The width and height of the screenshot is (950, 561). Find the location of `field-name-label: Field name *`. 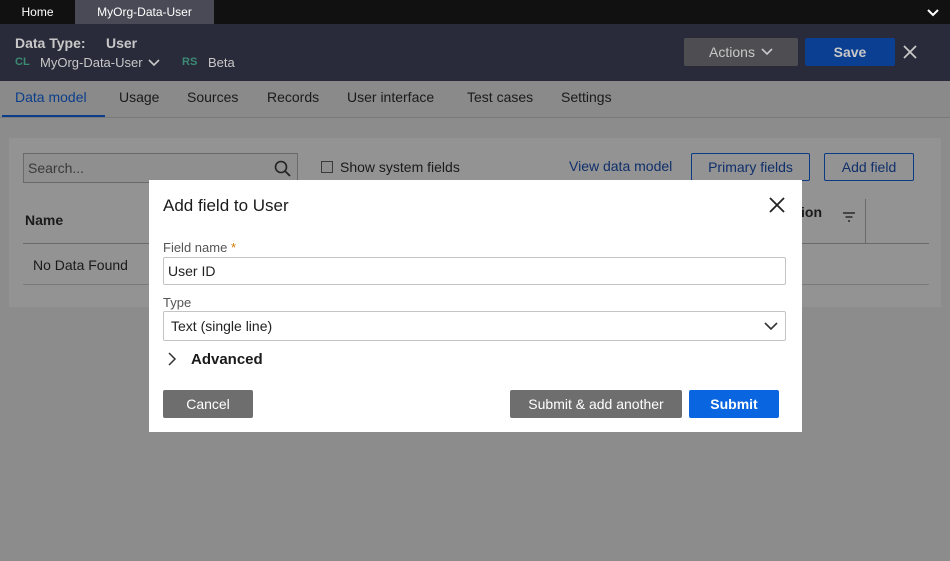

field-name-label: Field name * is located at coordinates (199, 247).